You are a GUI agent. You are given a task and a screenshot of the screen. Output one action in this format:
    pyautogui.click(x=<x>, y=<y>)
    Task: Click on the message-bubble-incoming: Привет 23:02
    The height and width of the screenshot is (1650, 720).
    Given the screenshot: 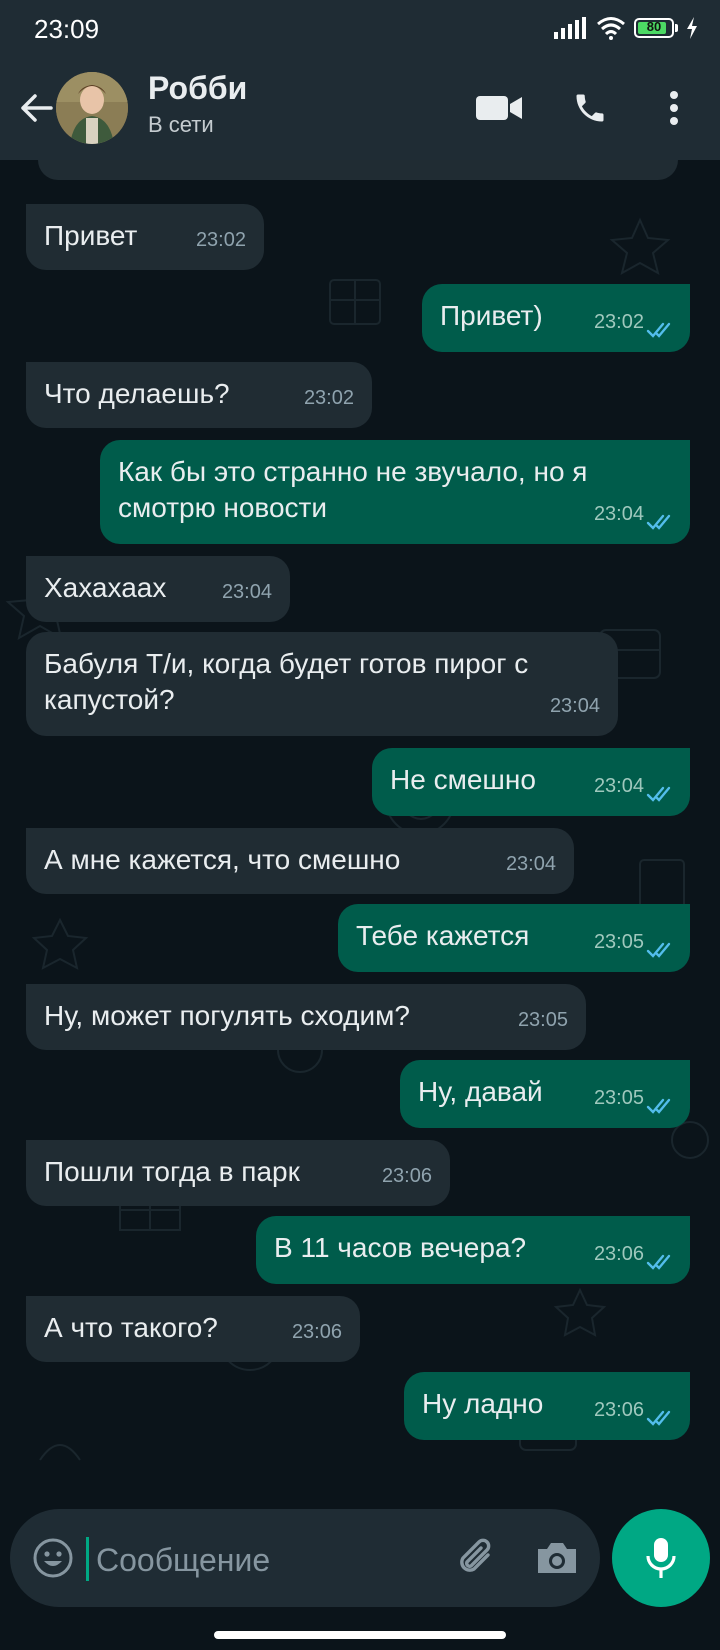 What is the action you would take?
    pyautogui.click(x=145, y=237)
    